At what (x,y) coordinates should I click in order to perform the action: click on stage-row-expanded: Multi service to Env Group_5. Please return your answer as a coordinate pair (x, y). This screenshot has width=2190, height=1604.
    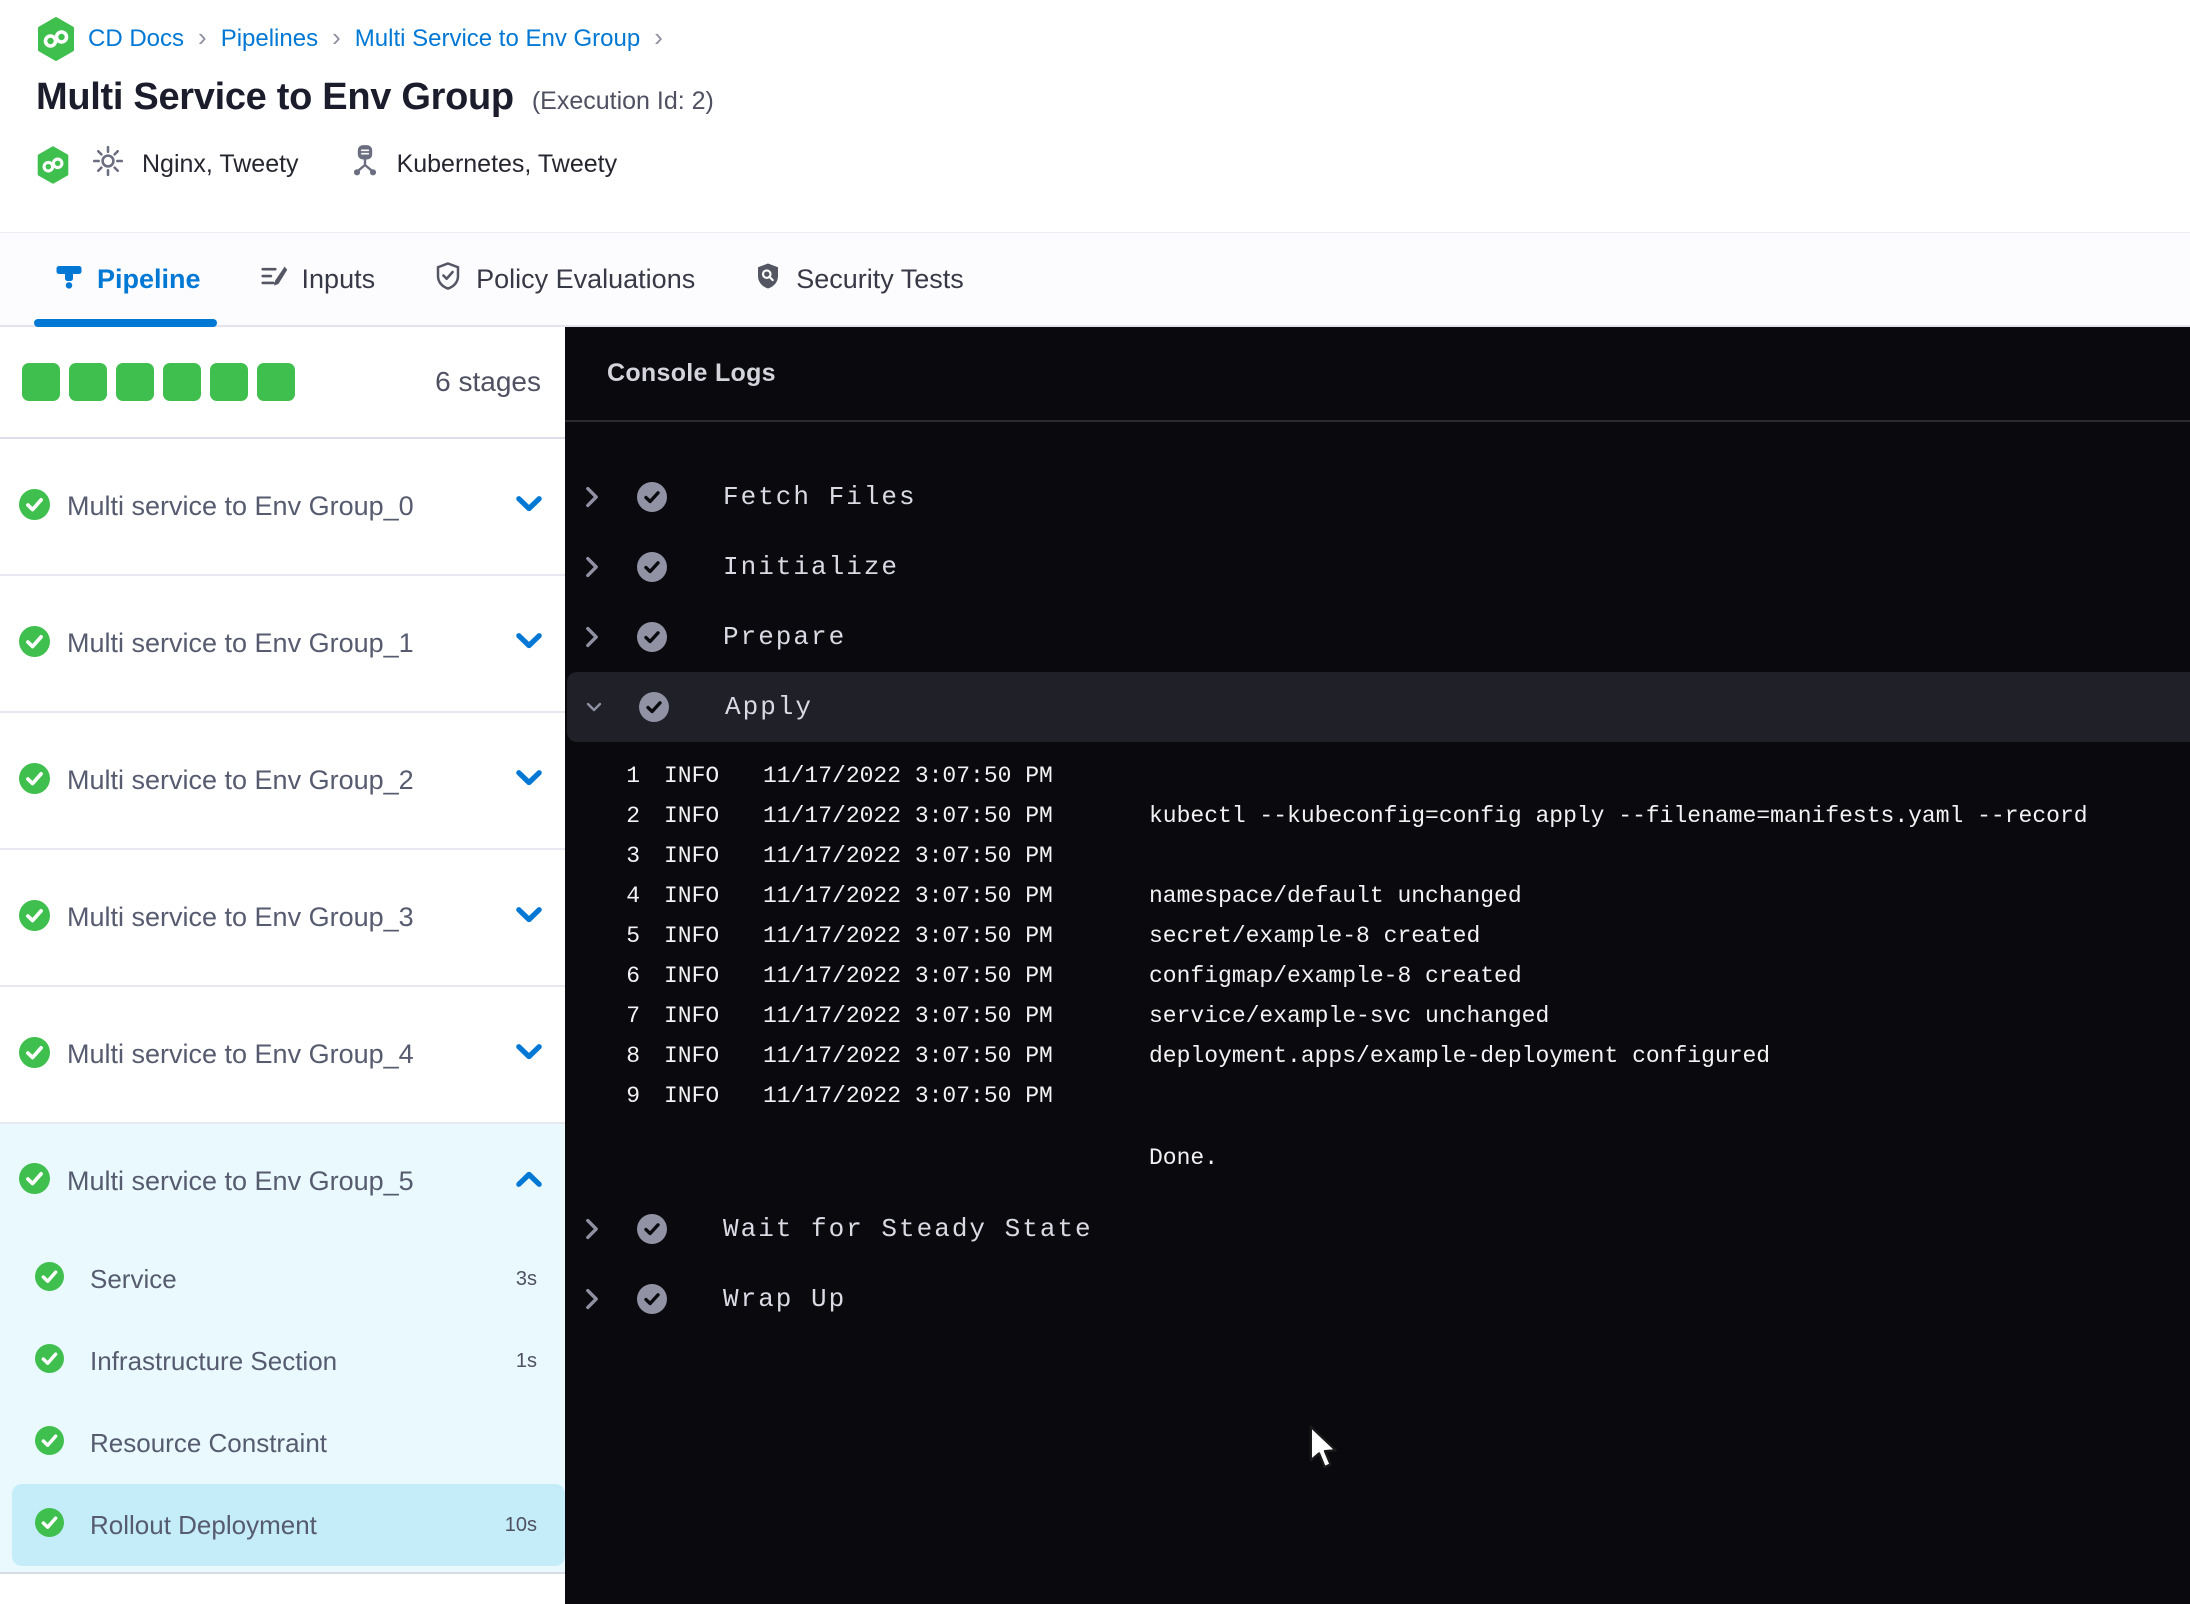
    Looking at the image, I should click on (282, 1181).